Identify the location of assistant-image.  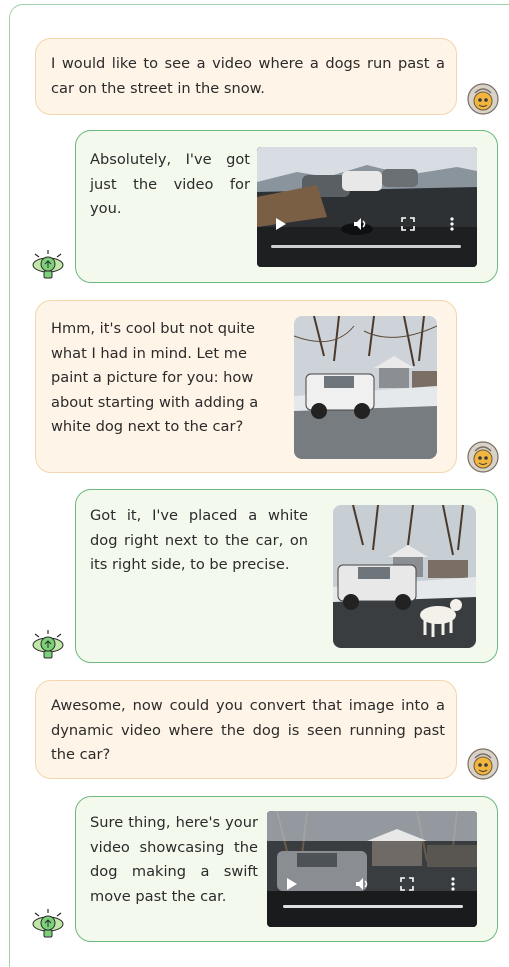
(404, 576).